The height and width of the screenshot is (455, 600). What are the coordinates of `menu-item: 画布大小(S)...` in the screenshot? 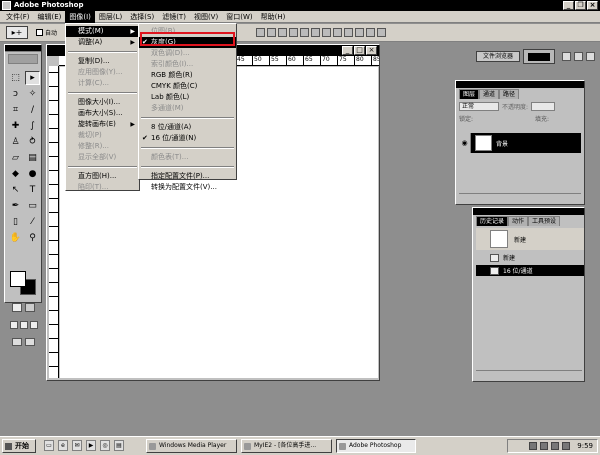 It's located at (102, 113).